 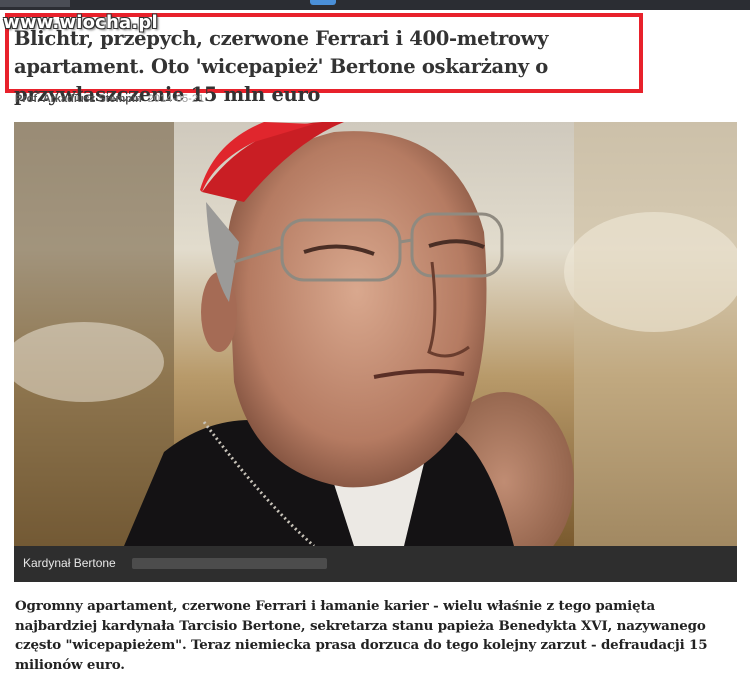 I want to click on site-watermark: www.wiocha.pl, so click(x=80, y=22).